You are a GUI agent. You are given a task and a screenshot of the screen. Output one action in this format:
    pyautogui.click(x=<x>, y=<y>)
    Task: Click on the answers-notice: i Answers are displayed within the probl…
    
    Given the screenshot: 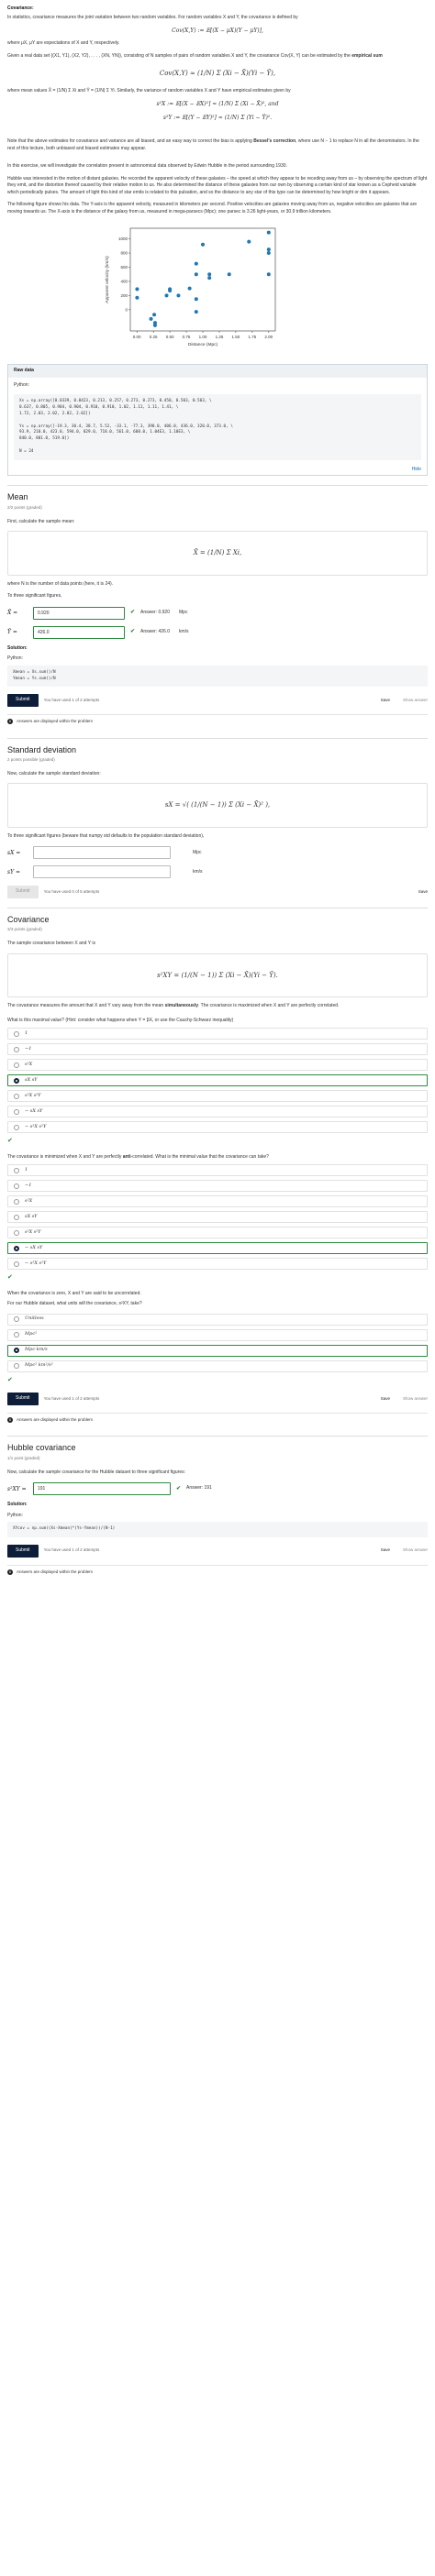 What is the action you would take?
    pyautogui.click(x=217, y=1420)
    